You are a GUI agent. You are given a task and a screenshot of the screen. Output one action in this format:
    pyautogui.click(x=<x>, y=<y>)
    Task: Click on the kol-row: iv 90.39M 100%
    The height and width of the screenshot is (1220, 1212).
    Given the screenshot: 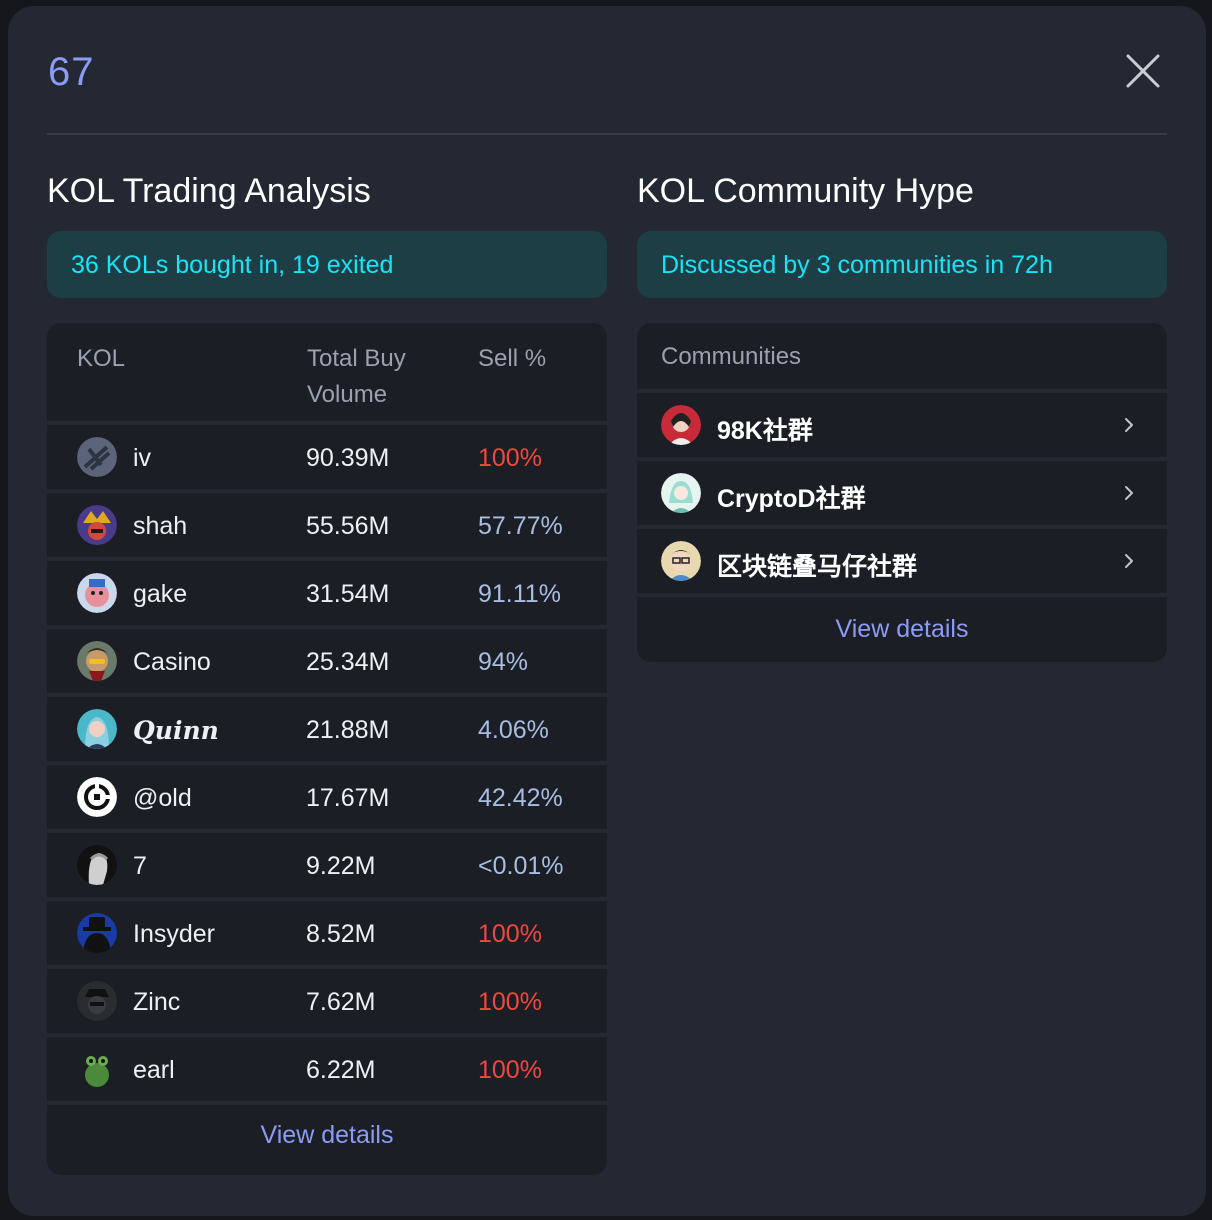 What is the action you would take?
    pyautogui.click(x=327, y=459)
    